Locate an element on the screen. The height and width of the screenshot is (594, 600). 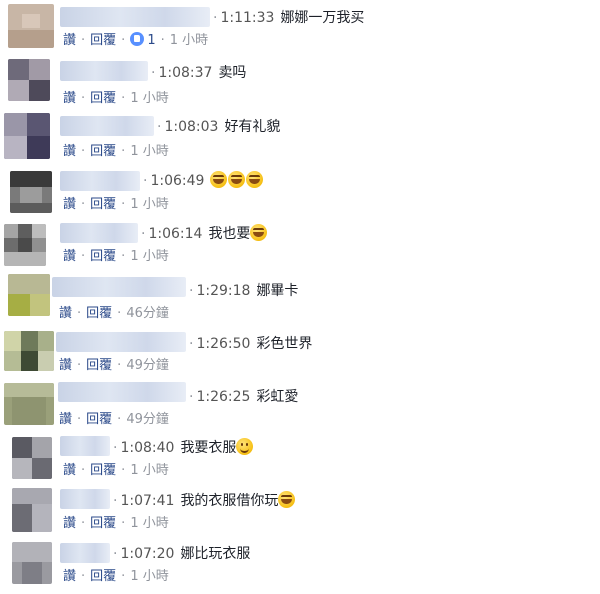
comment-timestamp: 1:26:50 is located at coordinates (223, 344).